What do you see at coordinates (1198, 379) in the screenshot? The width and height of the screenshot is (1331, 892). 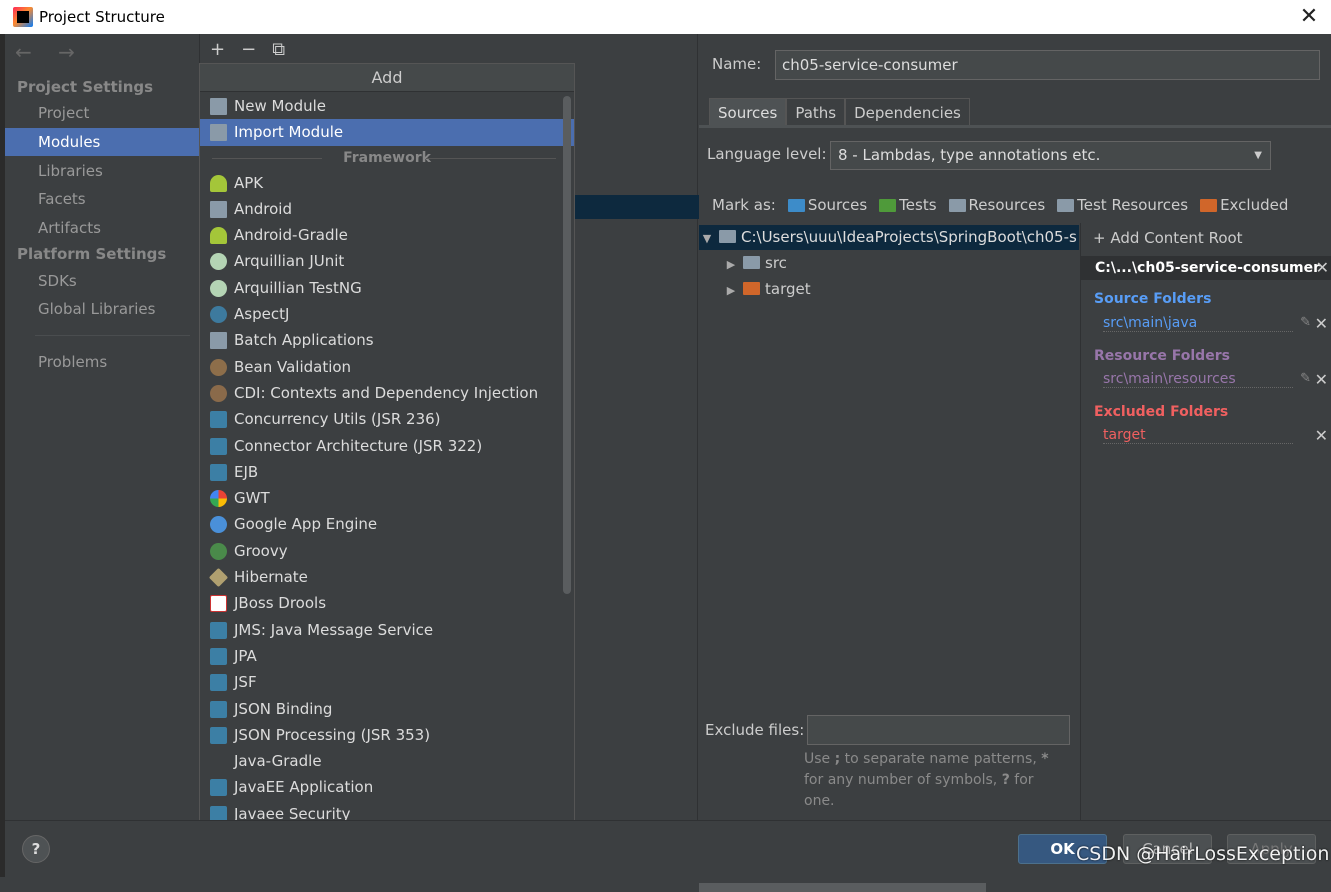 I see `resource-folder-path: src\main\resources` at bounding box center [1198, 379].